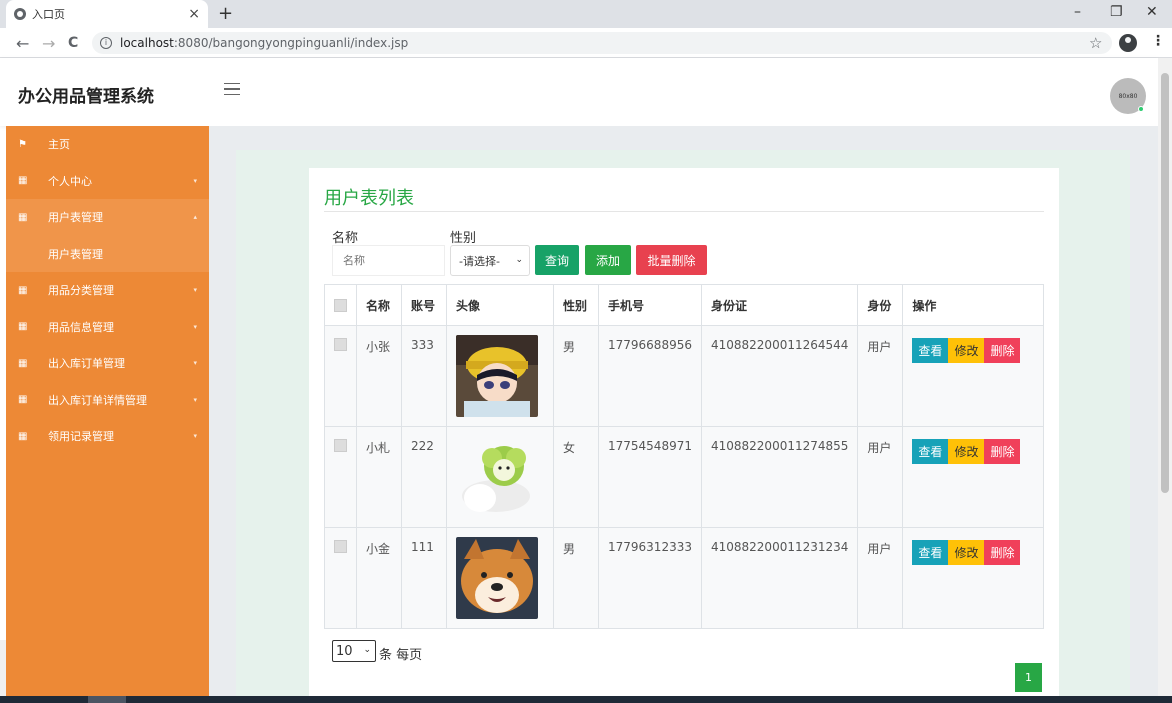 This screenshot has width=1172, height=703. What do you see at coordinates (107, 217) in the screenshot?
I see `sidebar-item-user-management: ▦ 用户表管理 ▴` at bounding box center [107, 217].